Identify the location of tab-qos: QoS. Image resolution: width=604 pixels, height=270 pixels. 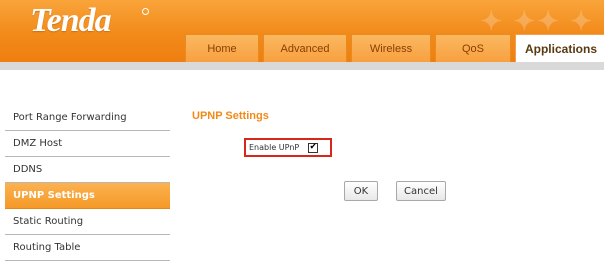
(473, 48).